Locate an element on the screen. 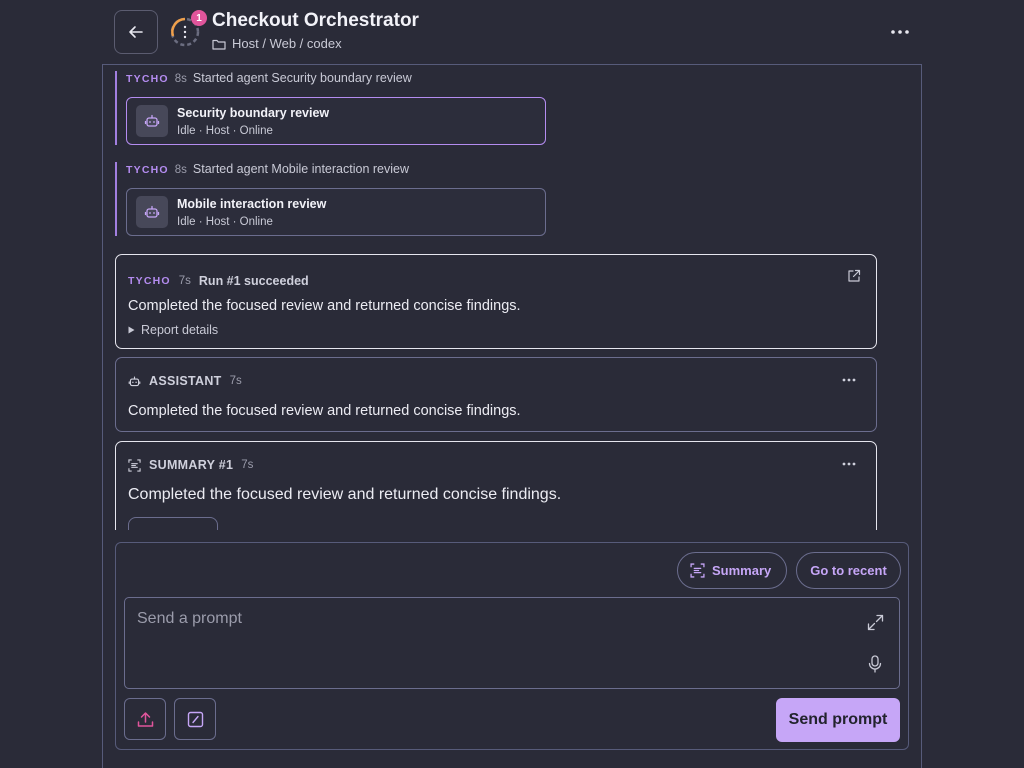  prompt-input is located at coordinates (485, 643).